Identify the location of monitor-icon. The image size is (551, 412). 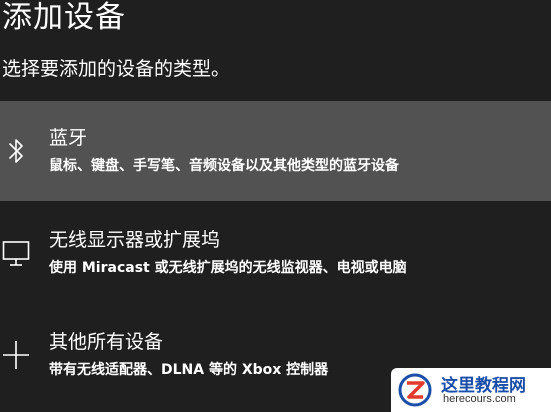
(16, 253).